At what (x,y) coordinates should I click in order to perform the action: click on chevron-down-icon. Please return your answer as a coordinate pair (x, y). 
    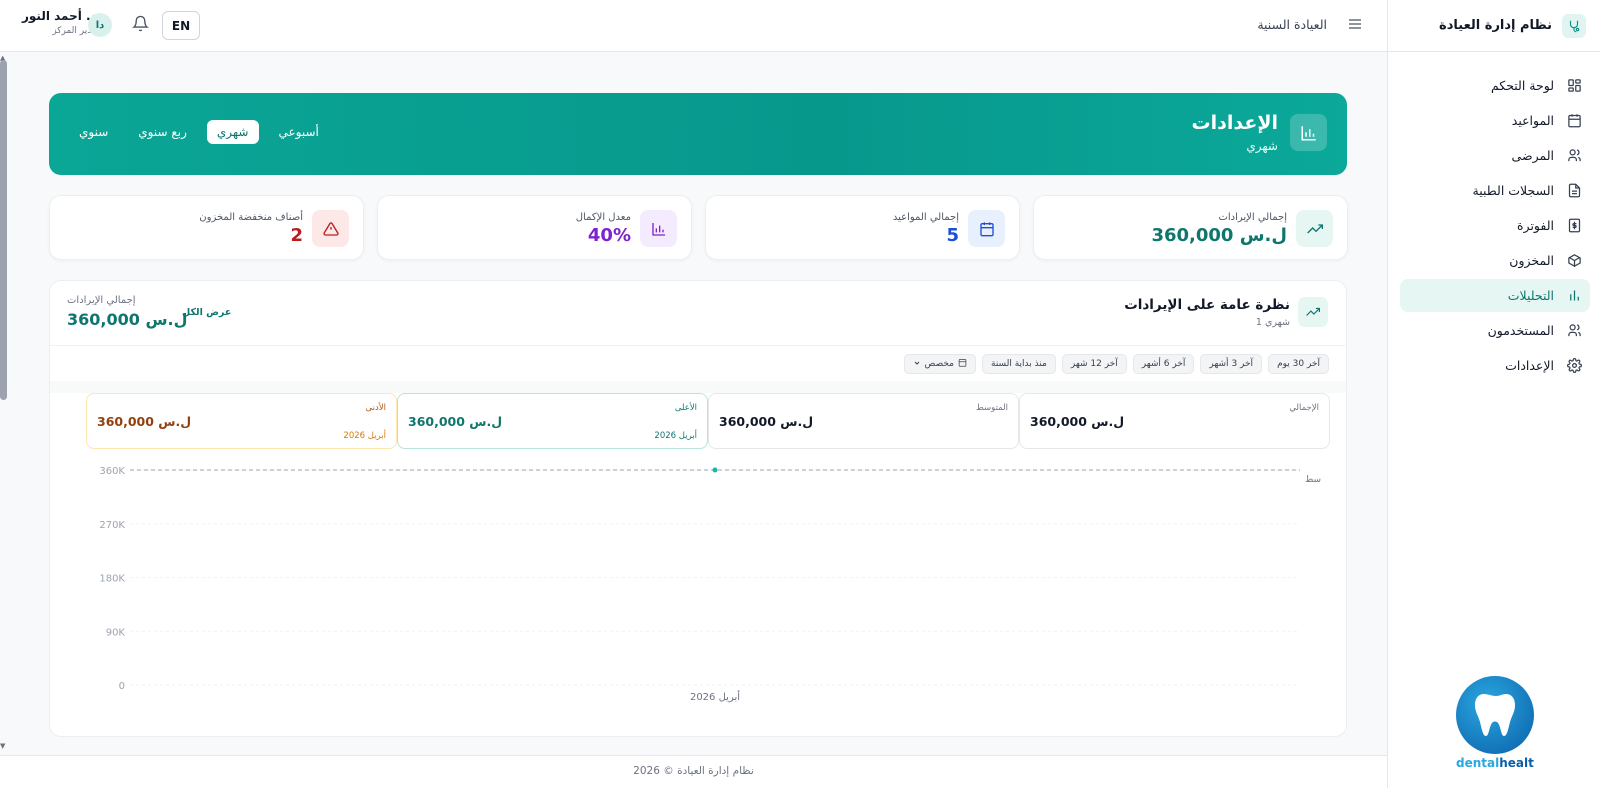
    Looking at the image, I should click on (917, 364).